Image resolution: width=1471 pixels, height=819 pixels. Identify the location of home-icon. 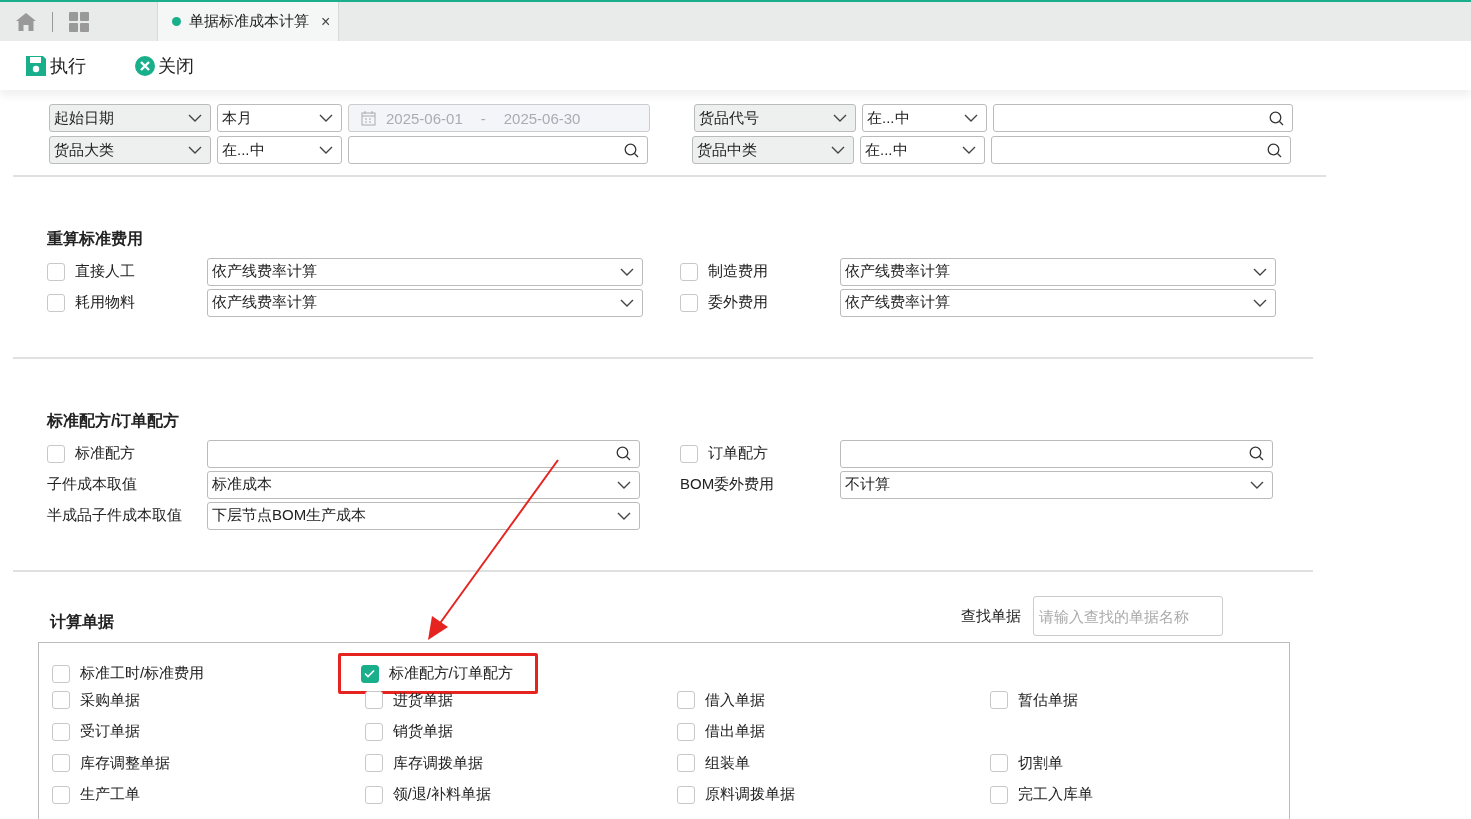
(26, 21).